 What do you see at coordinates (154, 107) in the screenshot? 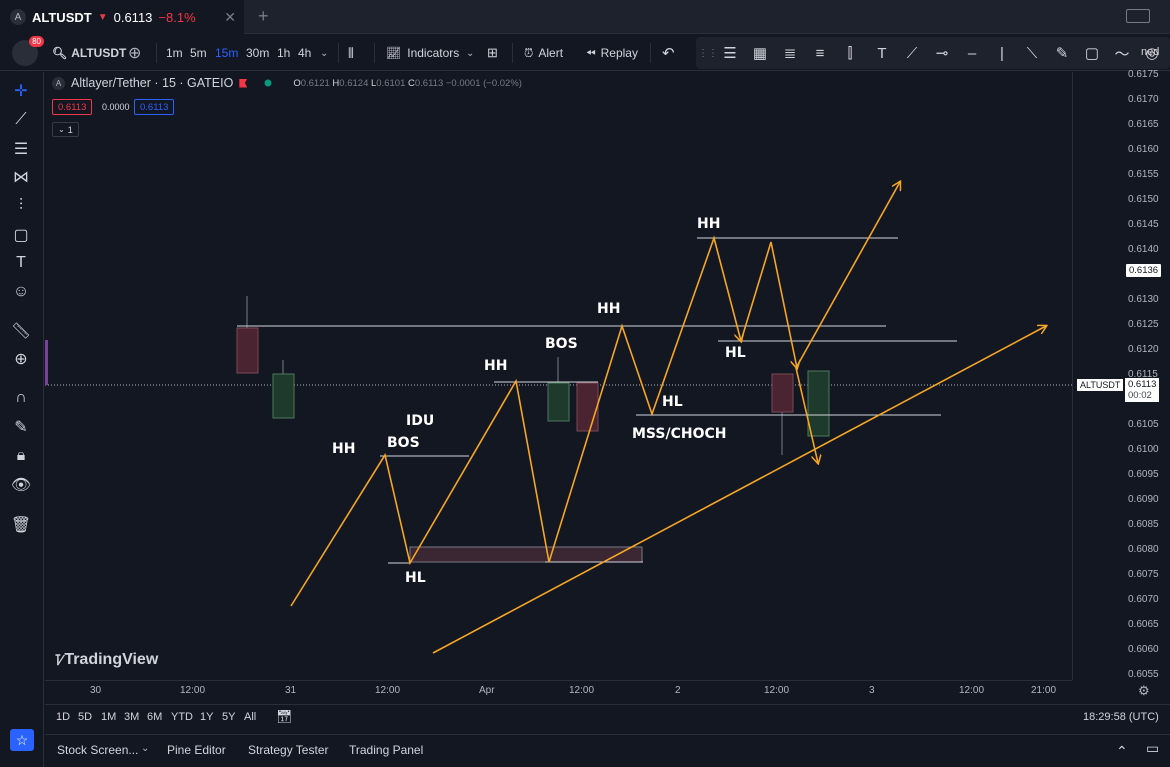
I see `ask-price-box: 0.6113` at bounding box center [154, 107].